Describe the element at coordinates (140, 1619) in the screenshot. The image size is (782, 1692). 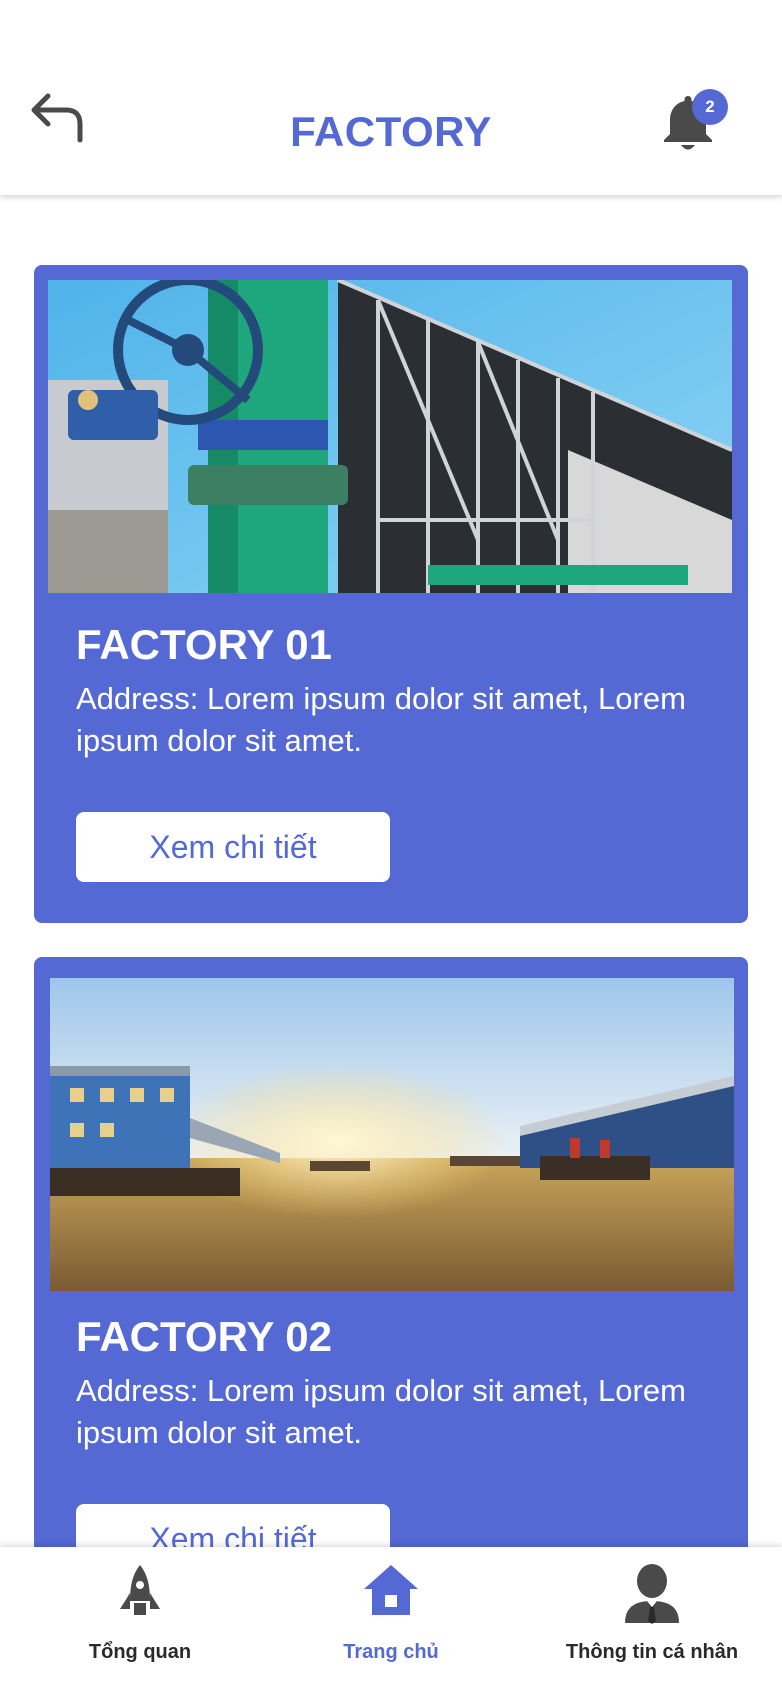
I see `tab-overview: Tổng quan` at that location.